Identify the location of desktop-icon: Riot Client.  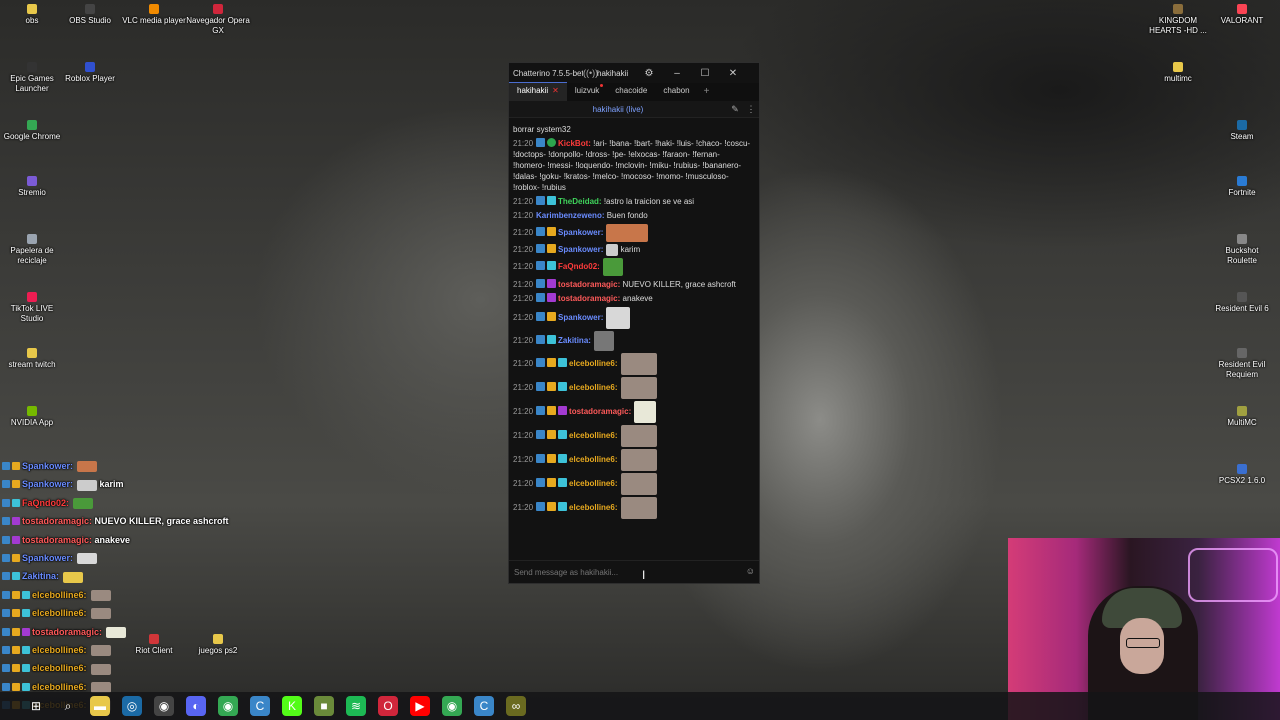
(154, 645).